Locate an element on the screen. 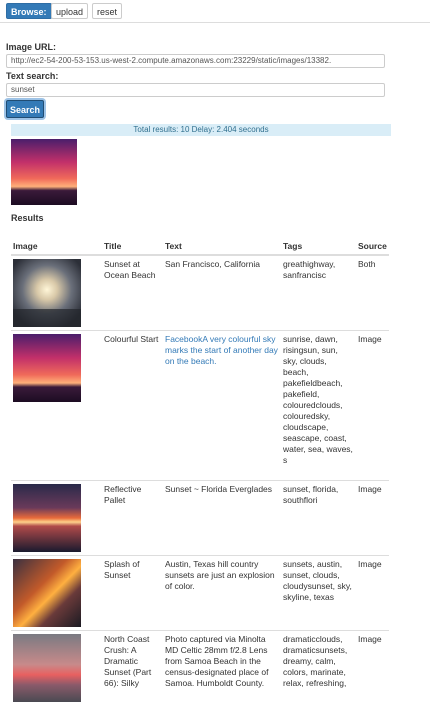 The width and height of the screenshot is (430, 705). result-title: Colourful Start is located at coordinates (132, 406).